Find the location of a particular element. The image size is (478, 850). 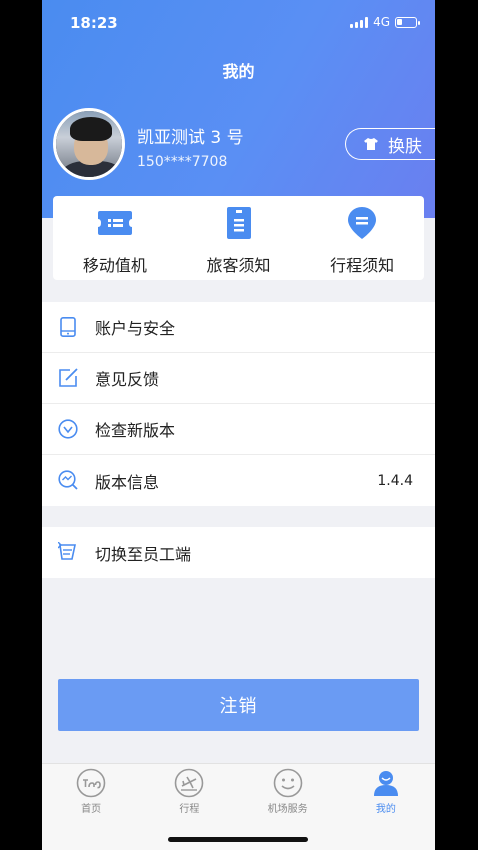

network-type: 4G is located at coordinates (381, 22).